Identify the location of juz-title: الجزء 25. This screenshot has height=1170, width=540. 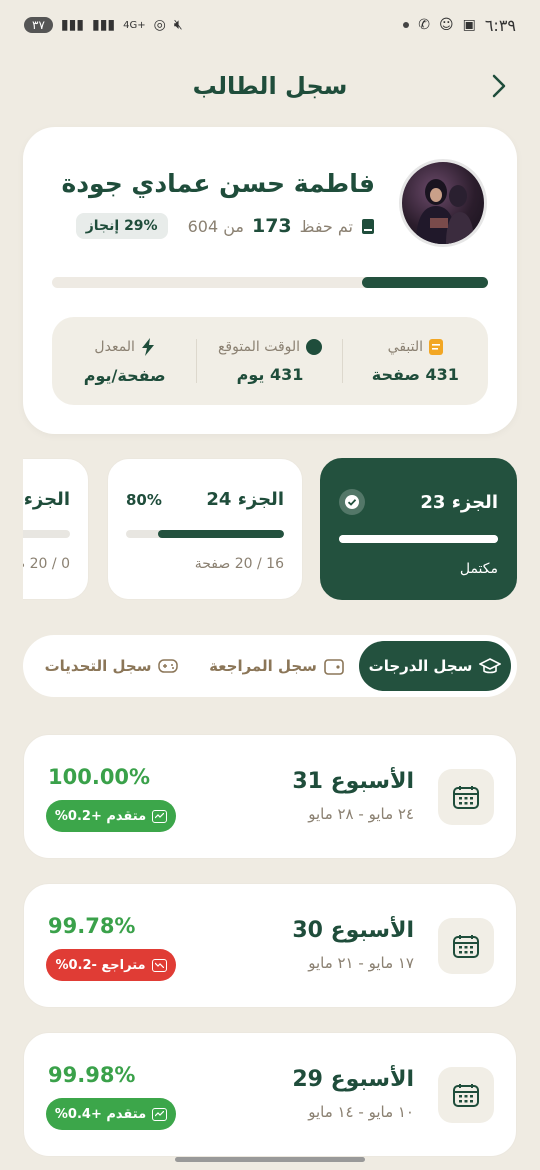
(46, 499).